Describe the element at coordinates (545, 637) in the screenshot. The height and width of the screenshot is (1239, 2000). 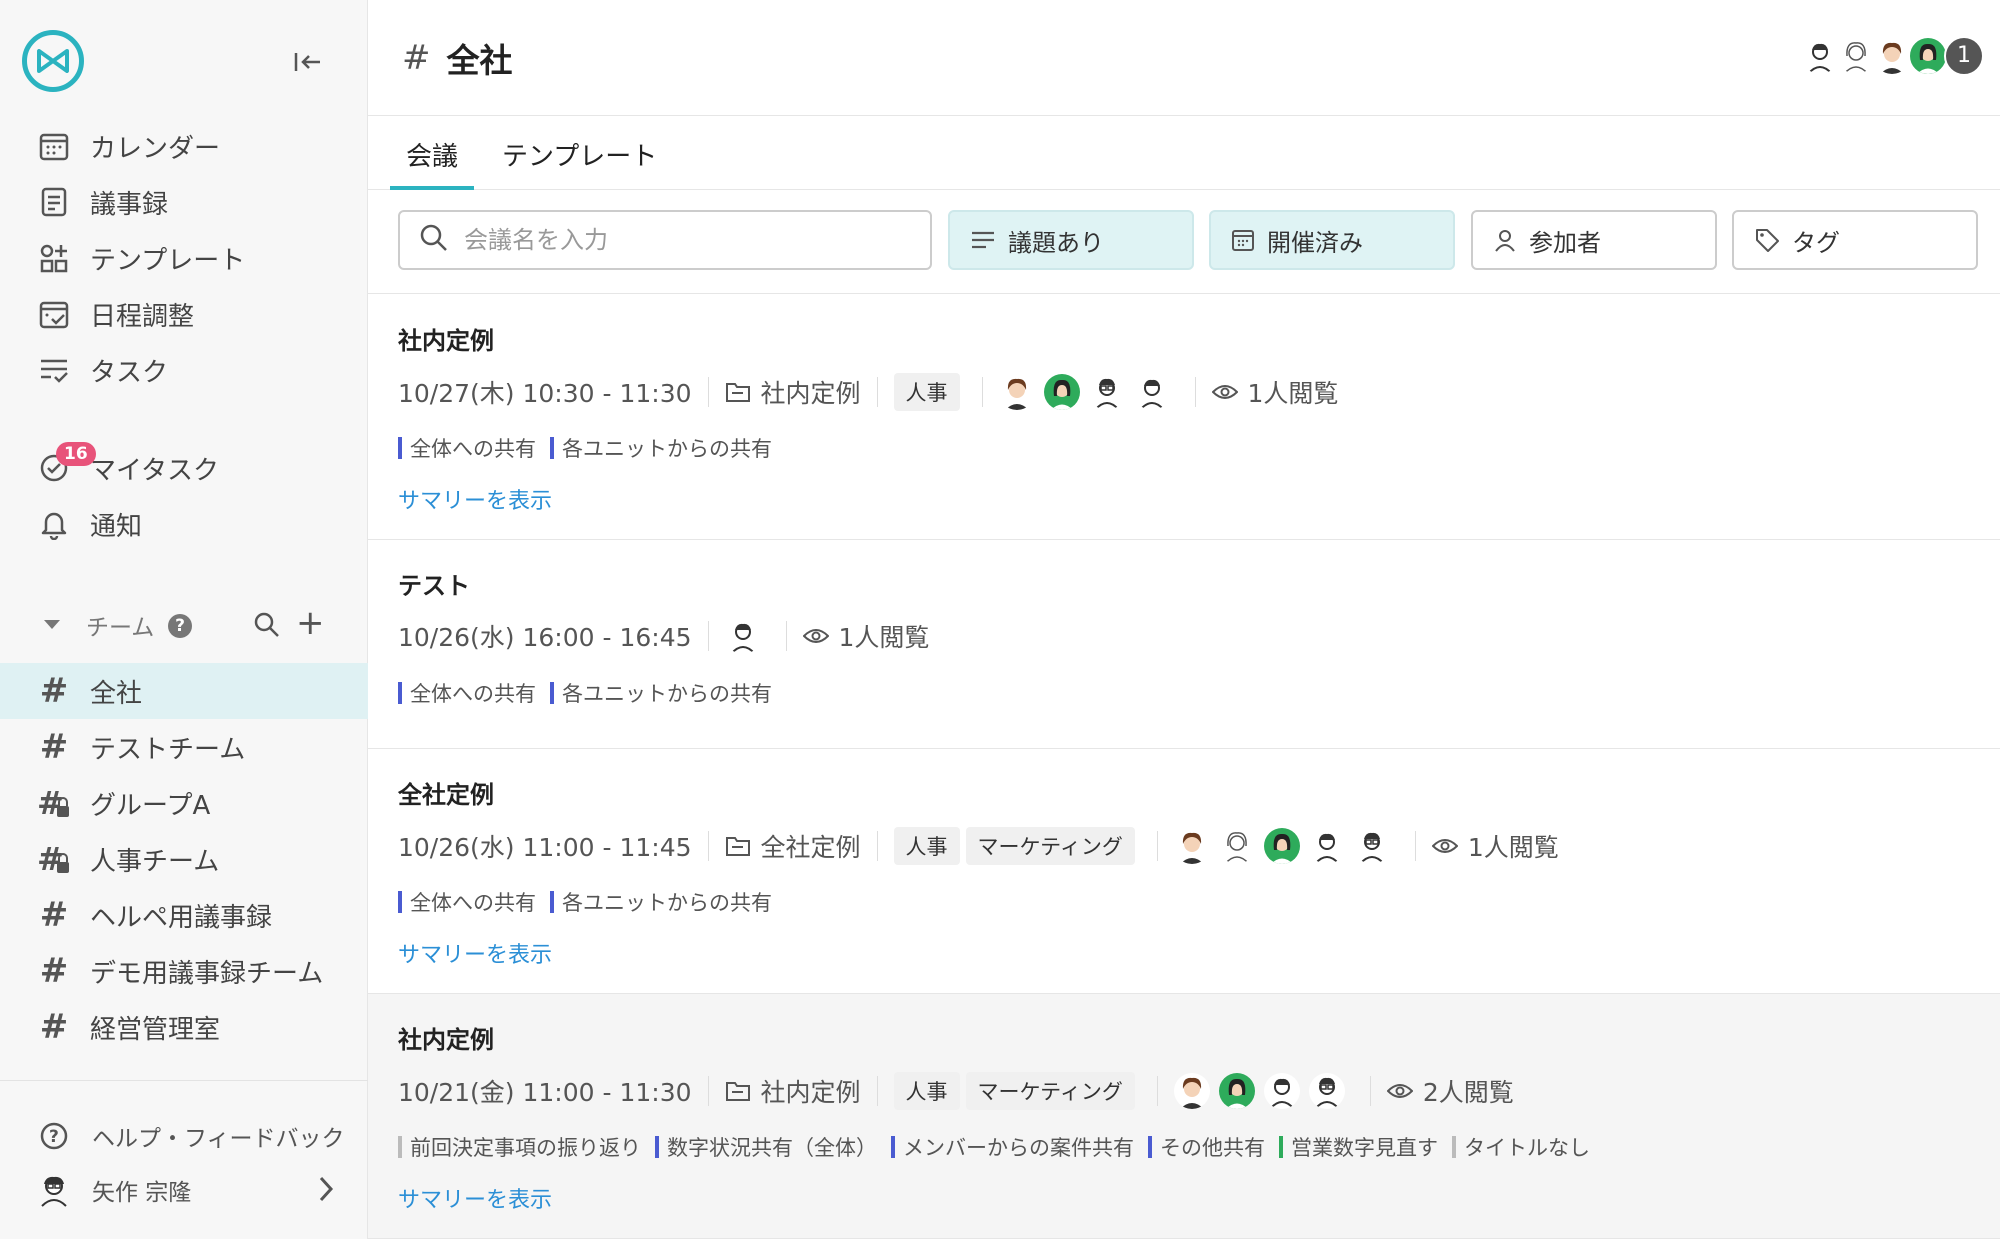
I see `meeting-datetime: 10/26(水) 16:00 - 16:45` at that location.